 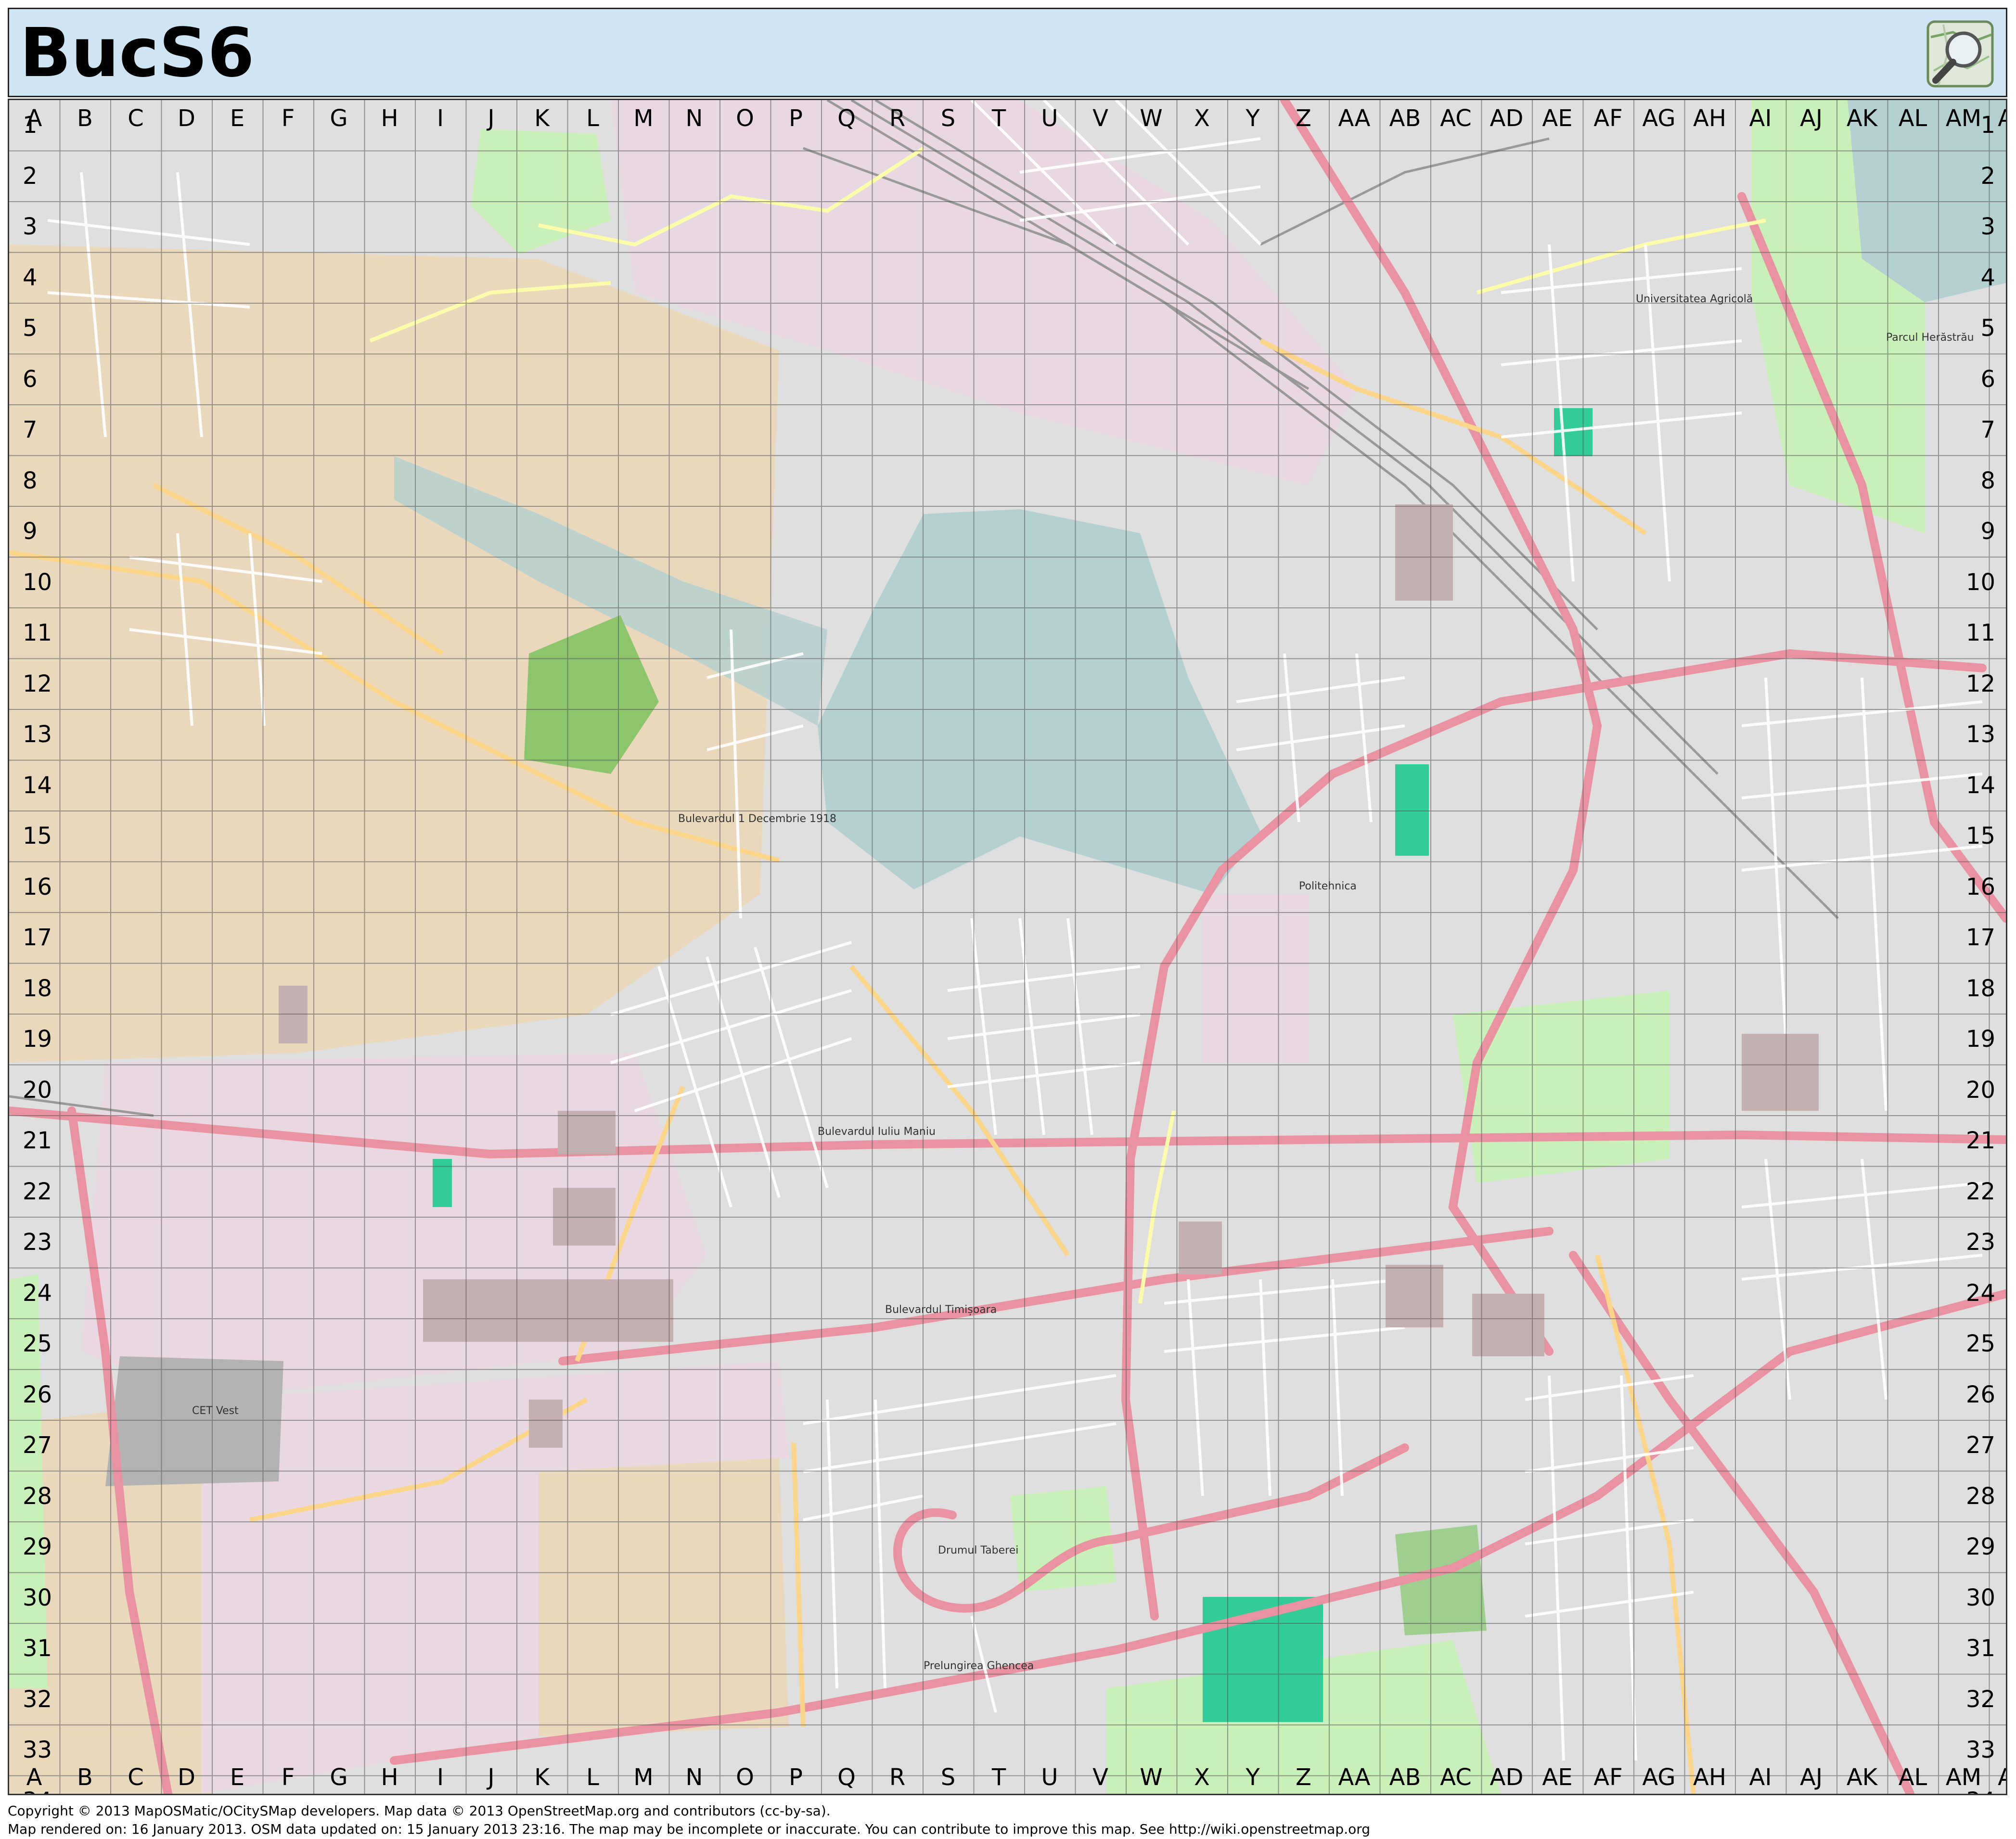 I want to click on pitch-center, so click(x=1412, y=810).